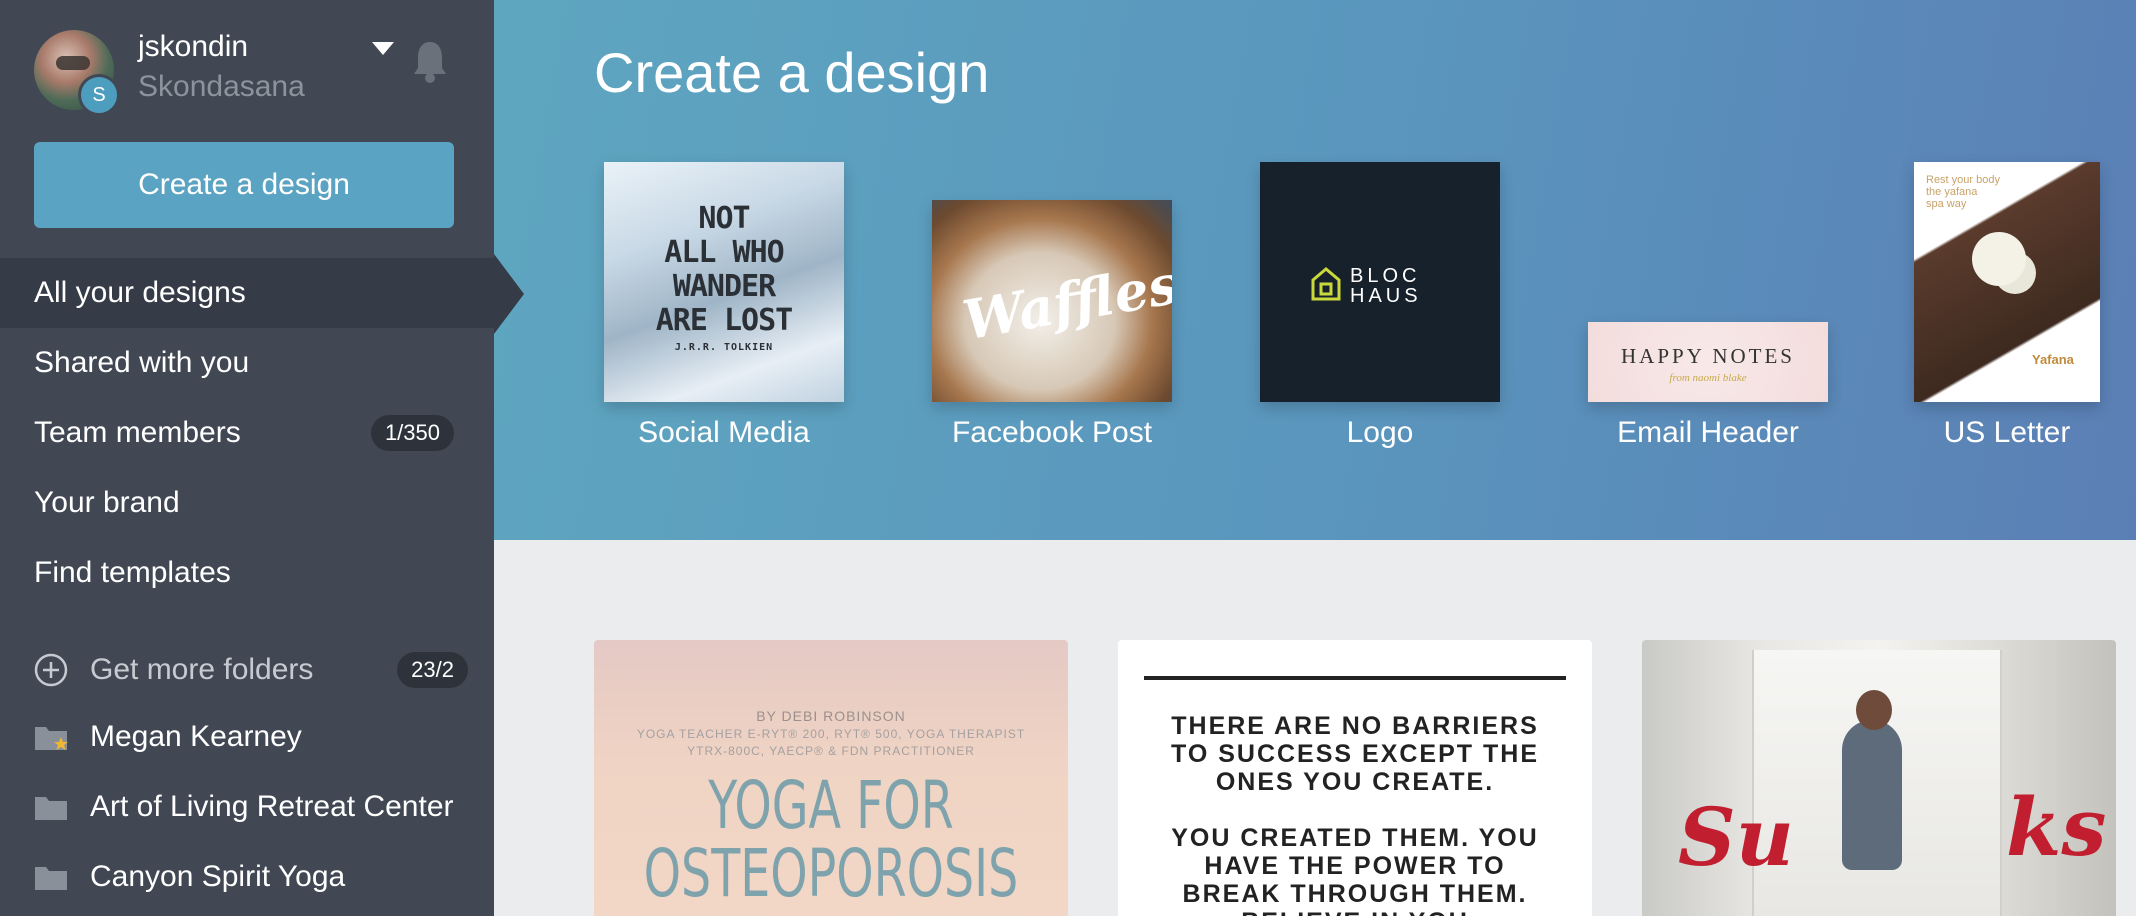  I want to click on design-title-line: OSTEOPOROSIS, so click(831, 873).